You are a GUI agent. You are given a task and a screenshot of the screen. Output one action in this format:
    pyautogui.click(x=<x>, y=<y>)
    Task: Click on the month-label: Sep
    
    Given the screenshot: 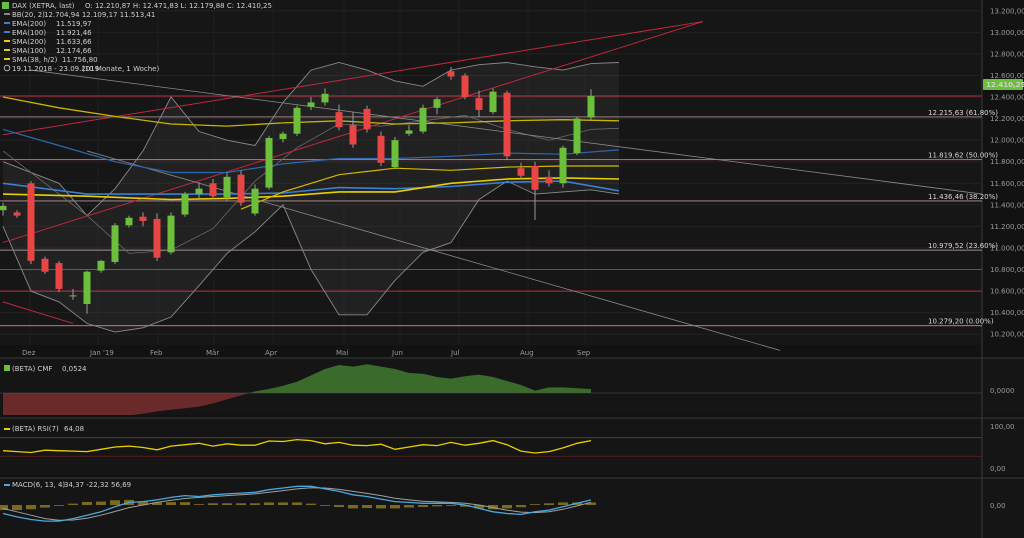 What is the action you would take?
    pyautogui.click(x=584, y=353)
    